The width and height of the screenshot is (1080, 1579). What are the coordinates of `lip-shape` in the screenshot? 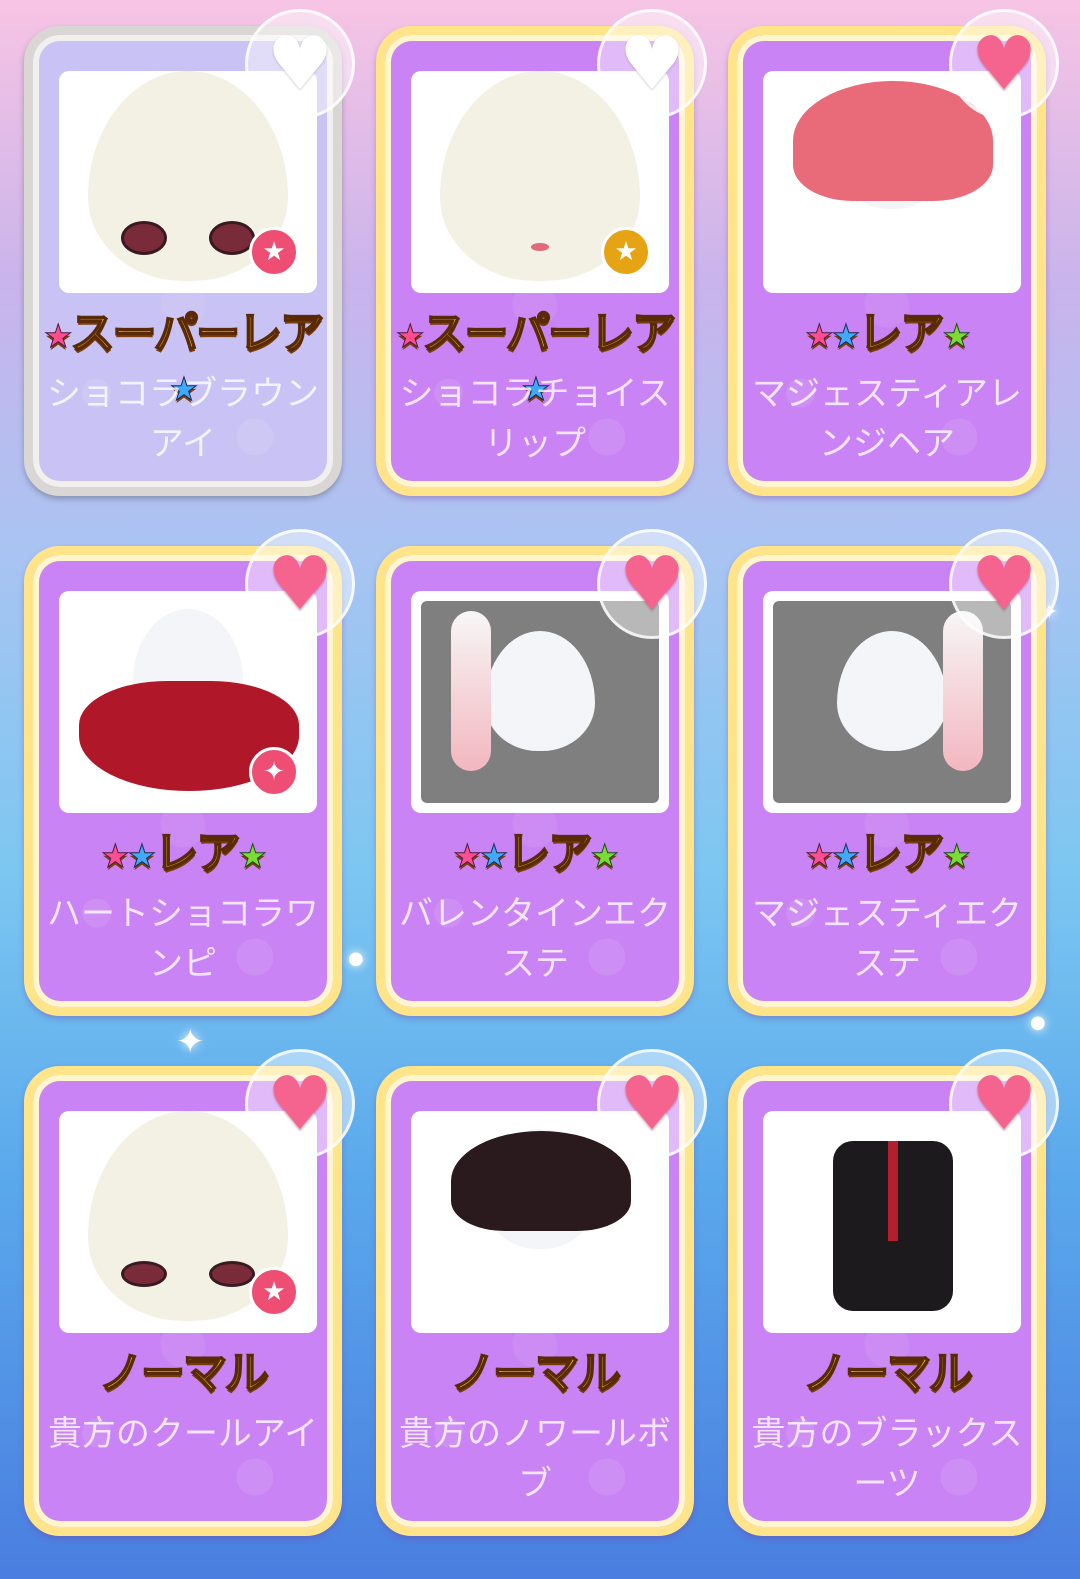 It's located at (540, 247).